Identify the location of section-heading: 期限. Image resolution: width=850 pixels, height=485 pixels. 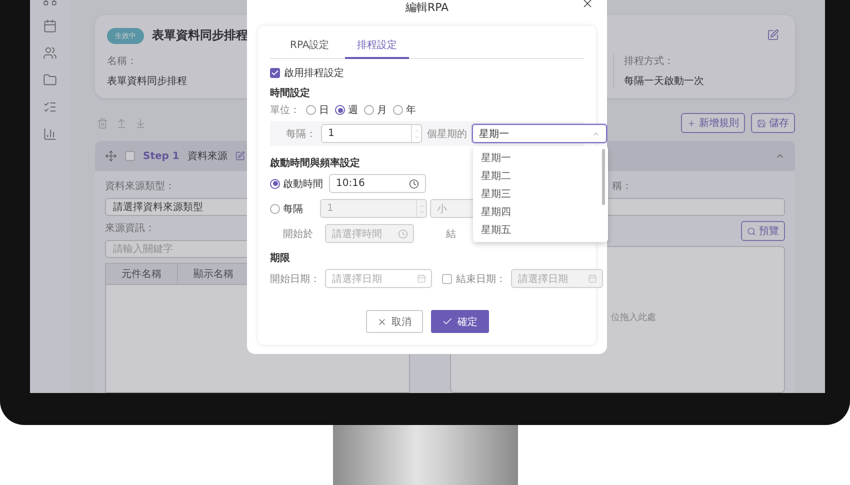
(280, 258).